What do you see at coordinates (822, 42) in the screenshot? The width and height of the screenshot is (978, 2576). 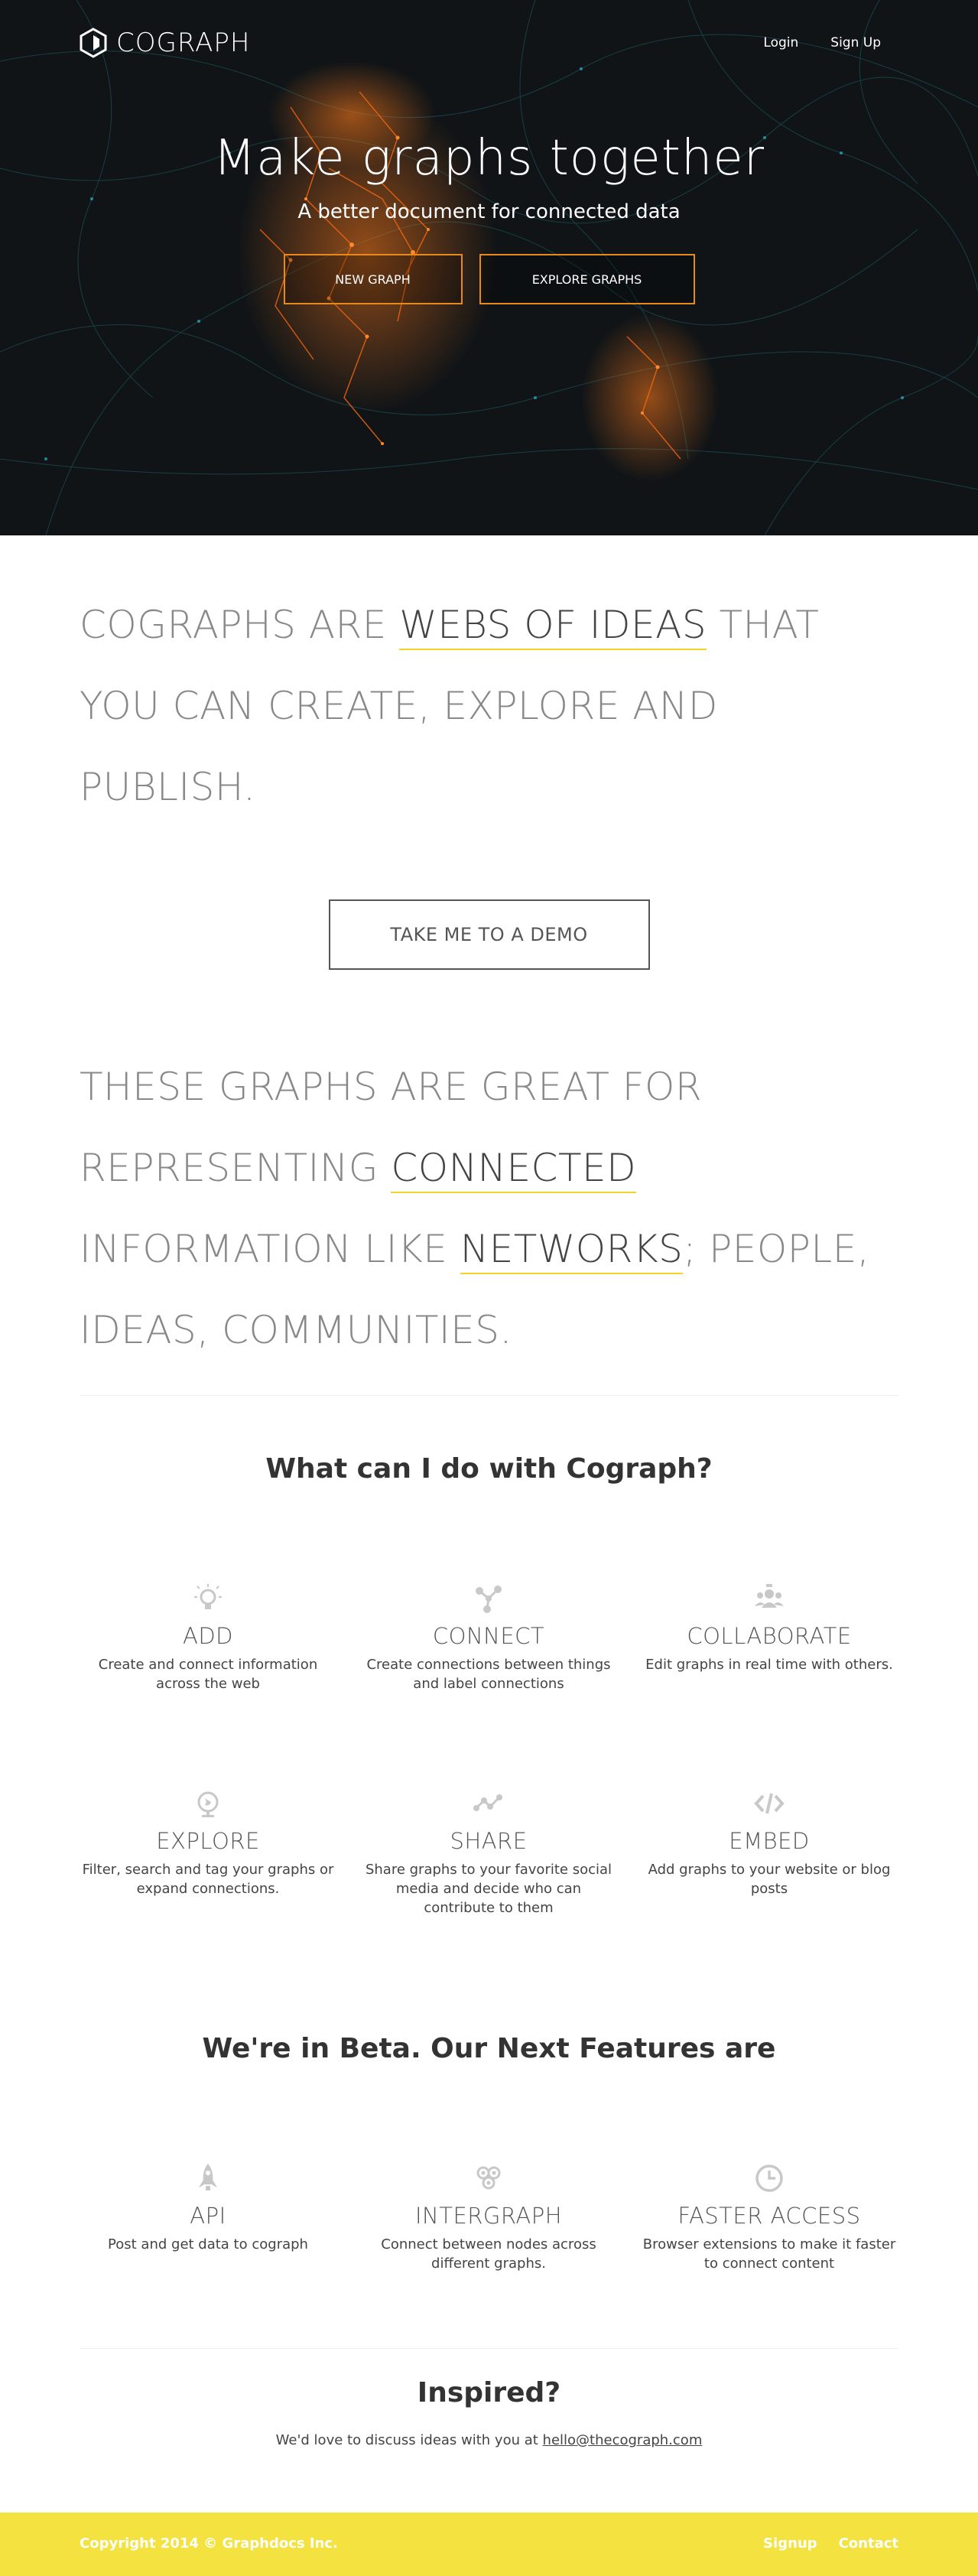 I see `nav-links: Login Sign Up` at bounding box center [822, 42].